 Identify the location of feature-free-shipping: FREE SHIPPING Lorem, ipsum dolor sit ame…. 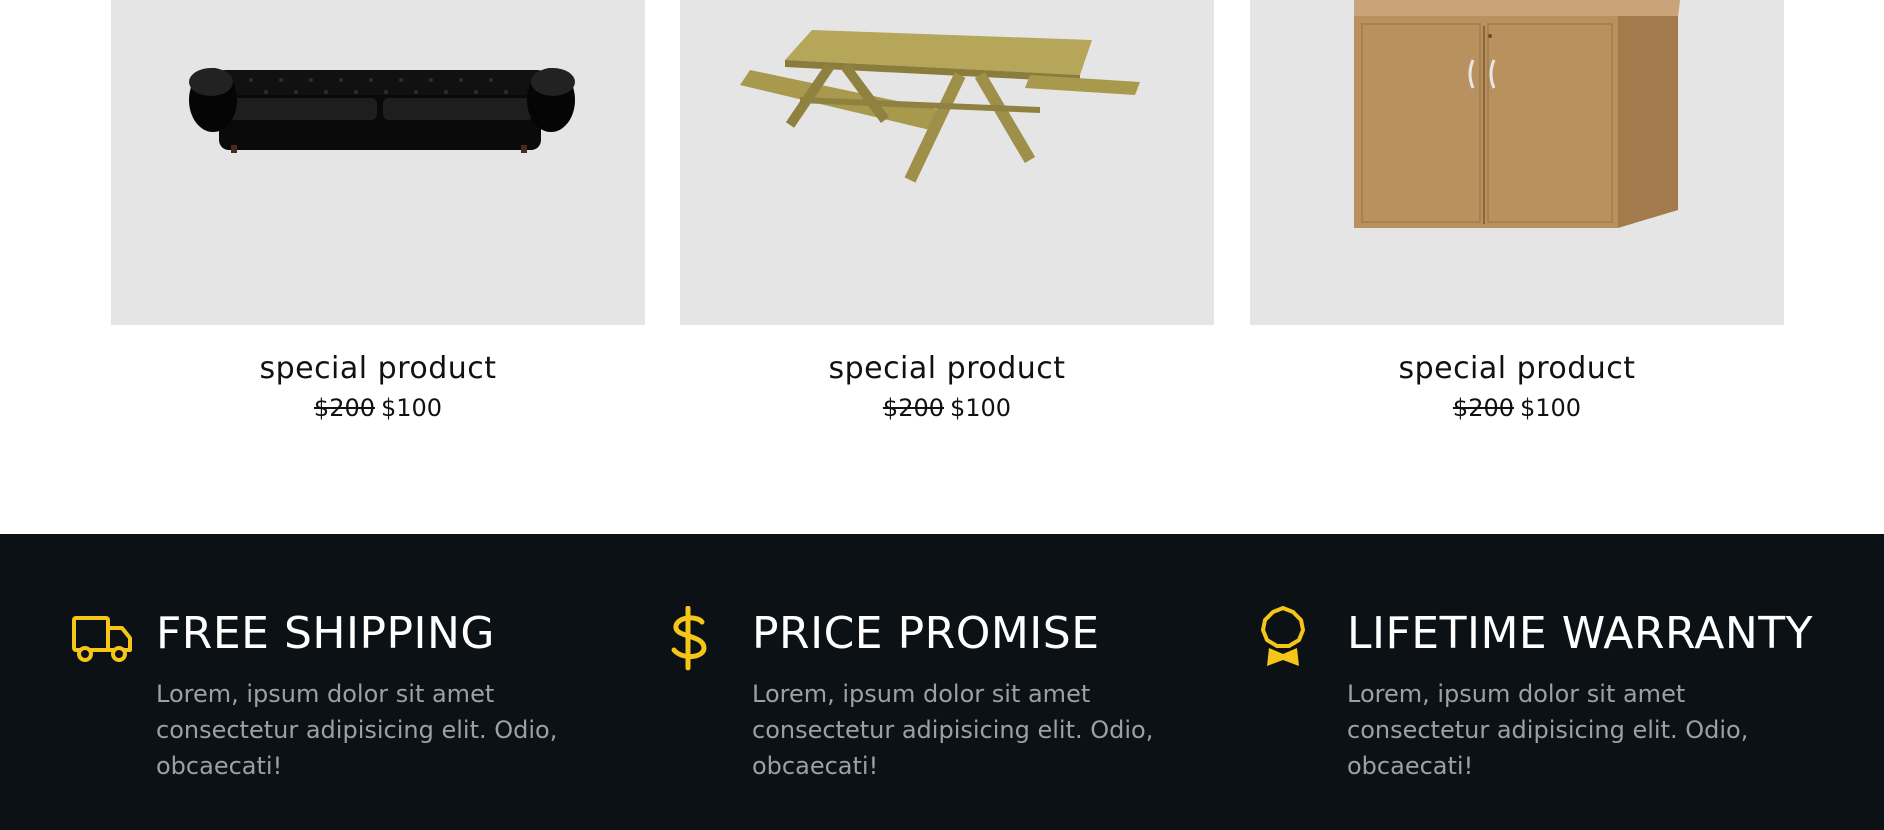
(350, 693).